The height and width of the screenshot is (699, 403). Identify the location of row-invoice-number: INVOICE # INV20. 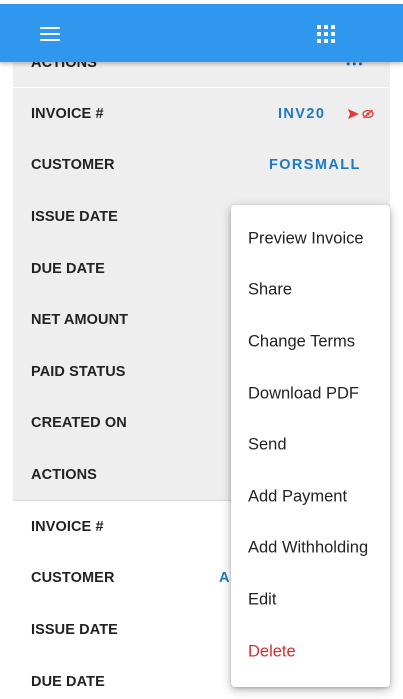
(201, 114).